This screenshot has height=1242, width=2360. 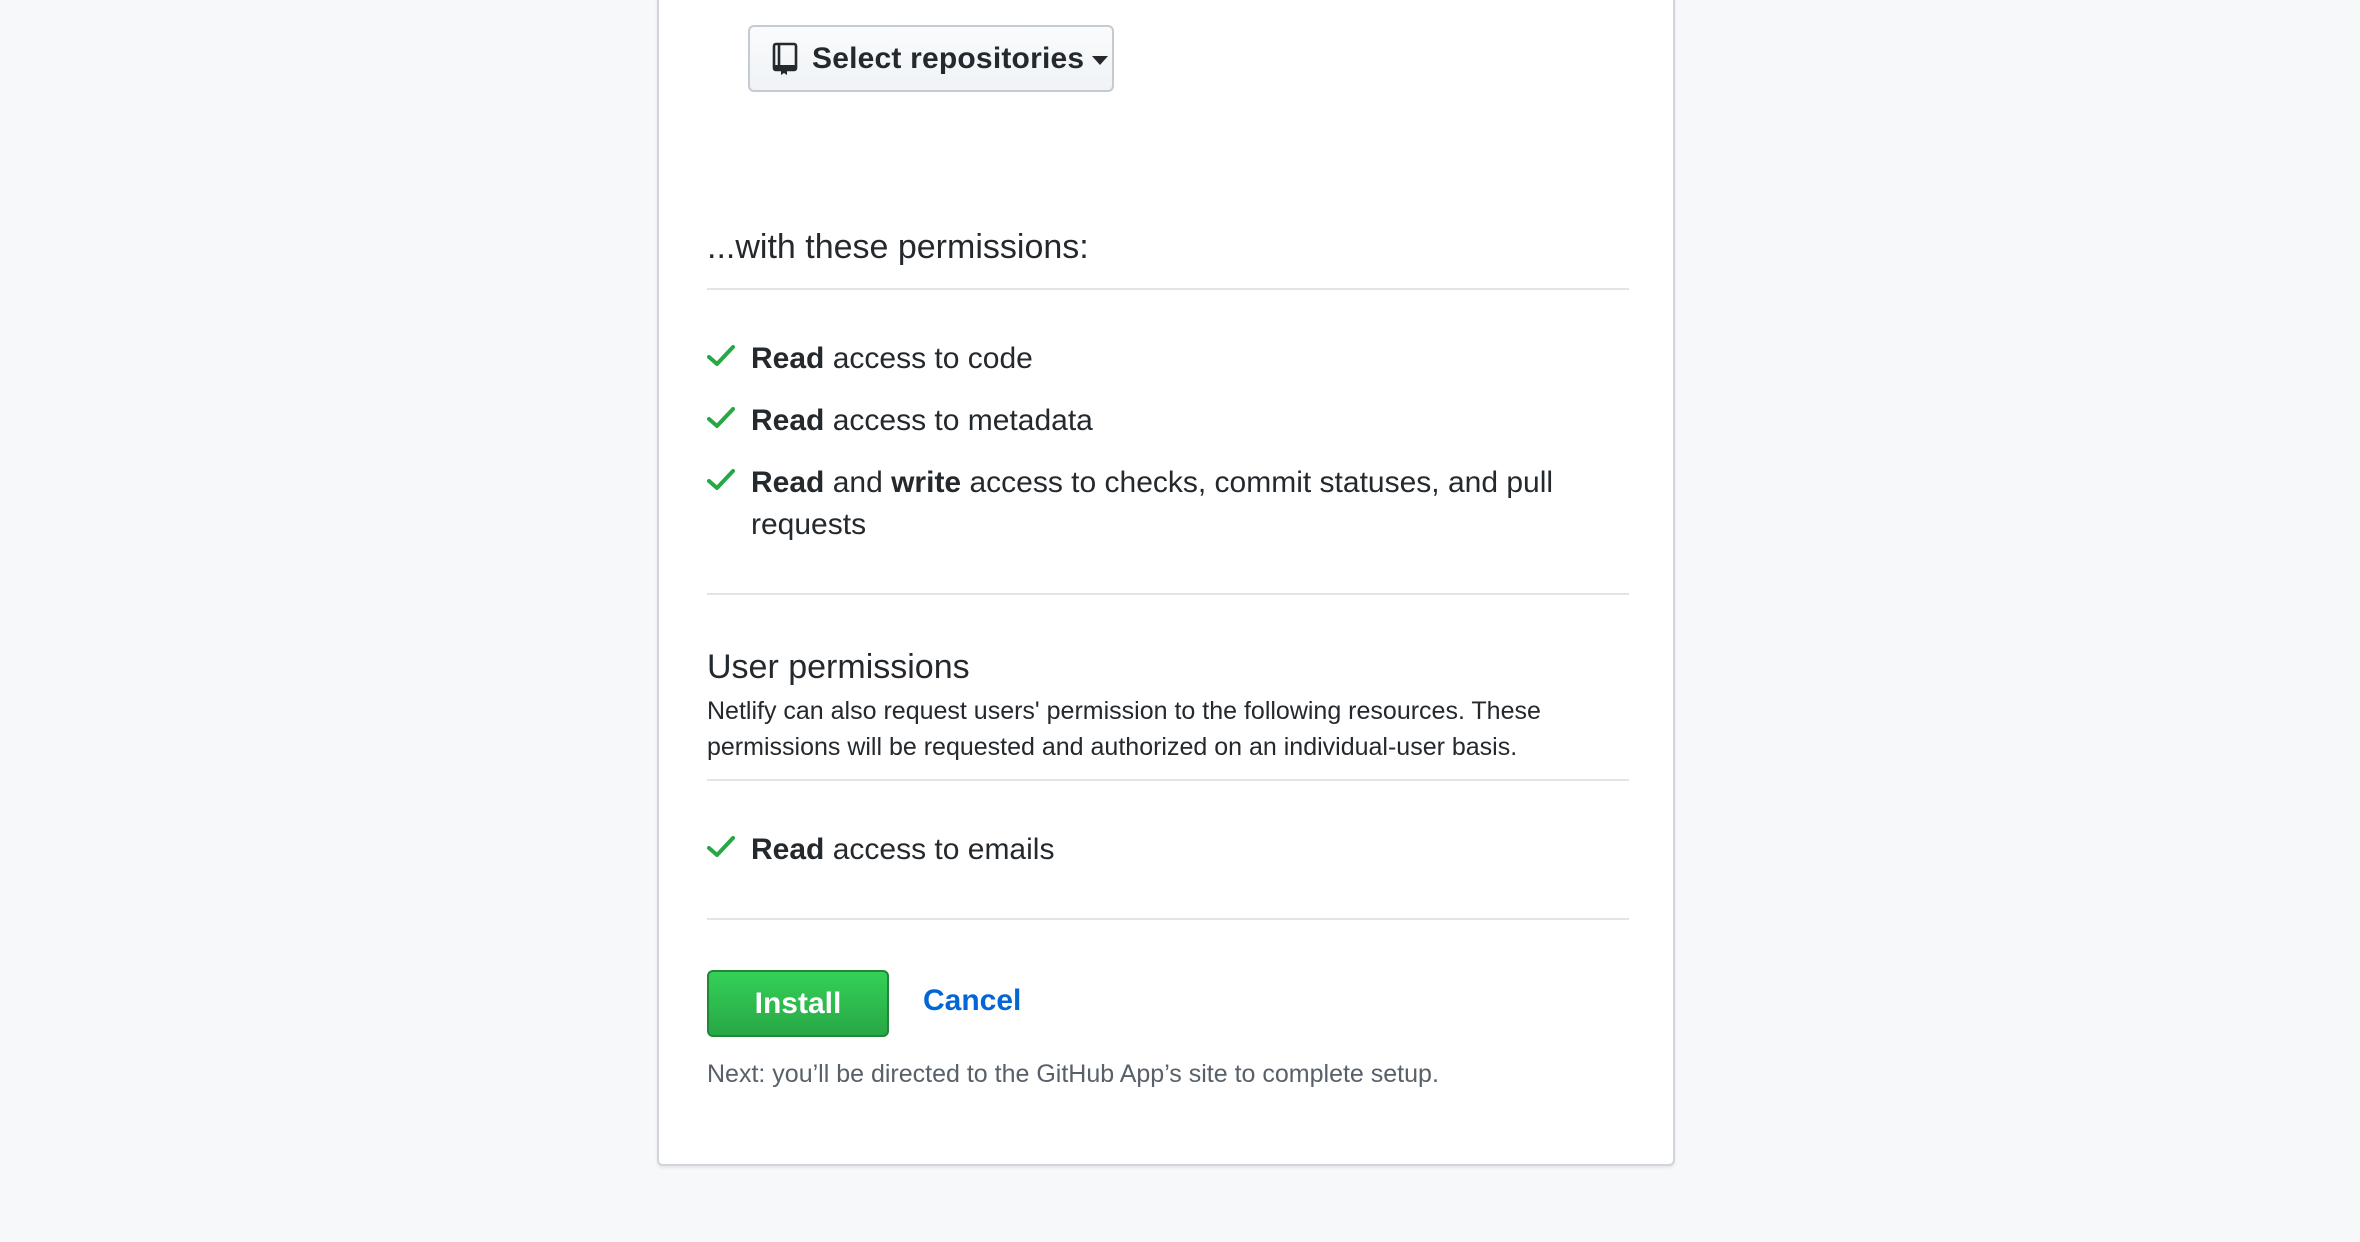 What do you see at coordinates (903, 849) in the screenshot?
I see `permission-text: Read access to emails` at bounding box center [903, 849].